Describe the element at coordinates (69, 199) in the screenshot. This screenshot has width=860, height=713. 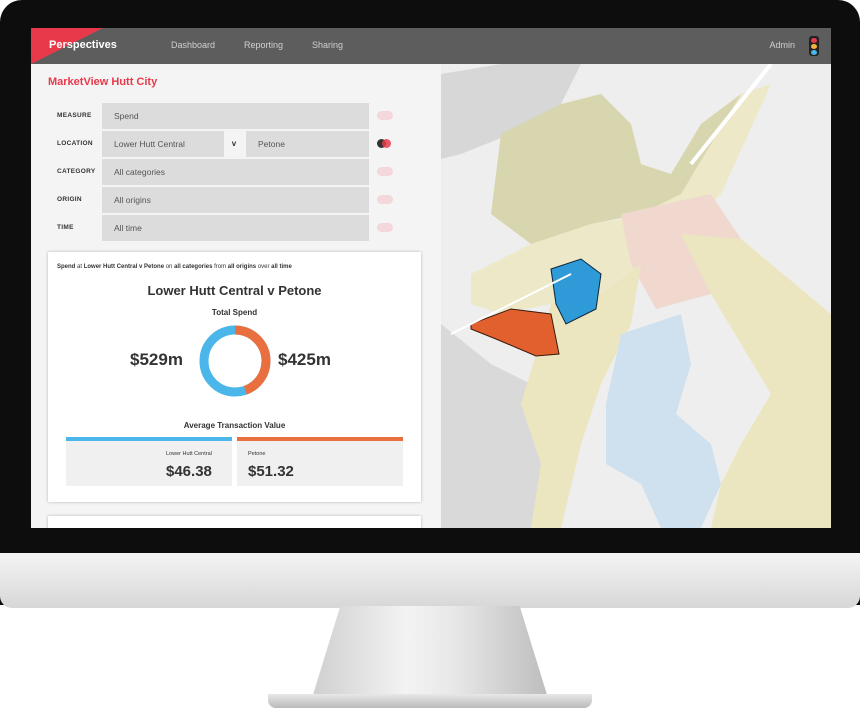
I see `origin-label: ORIGIN` at that location.